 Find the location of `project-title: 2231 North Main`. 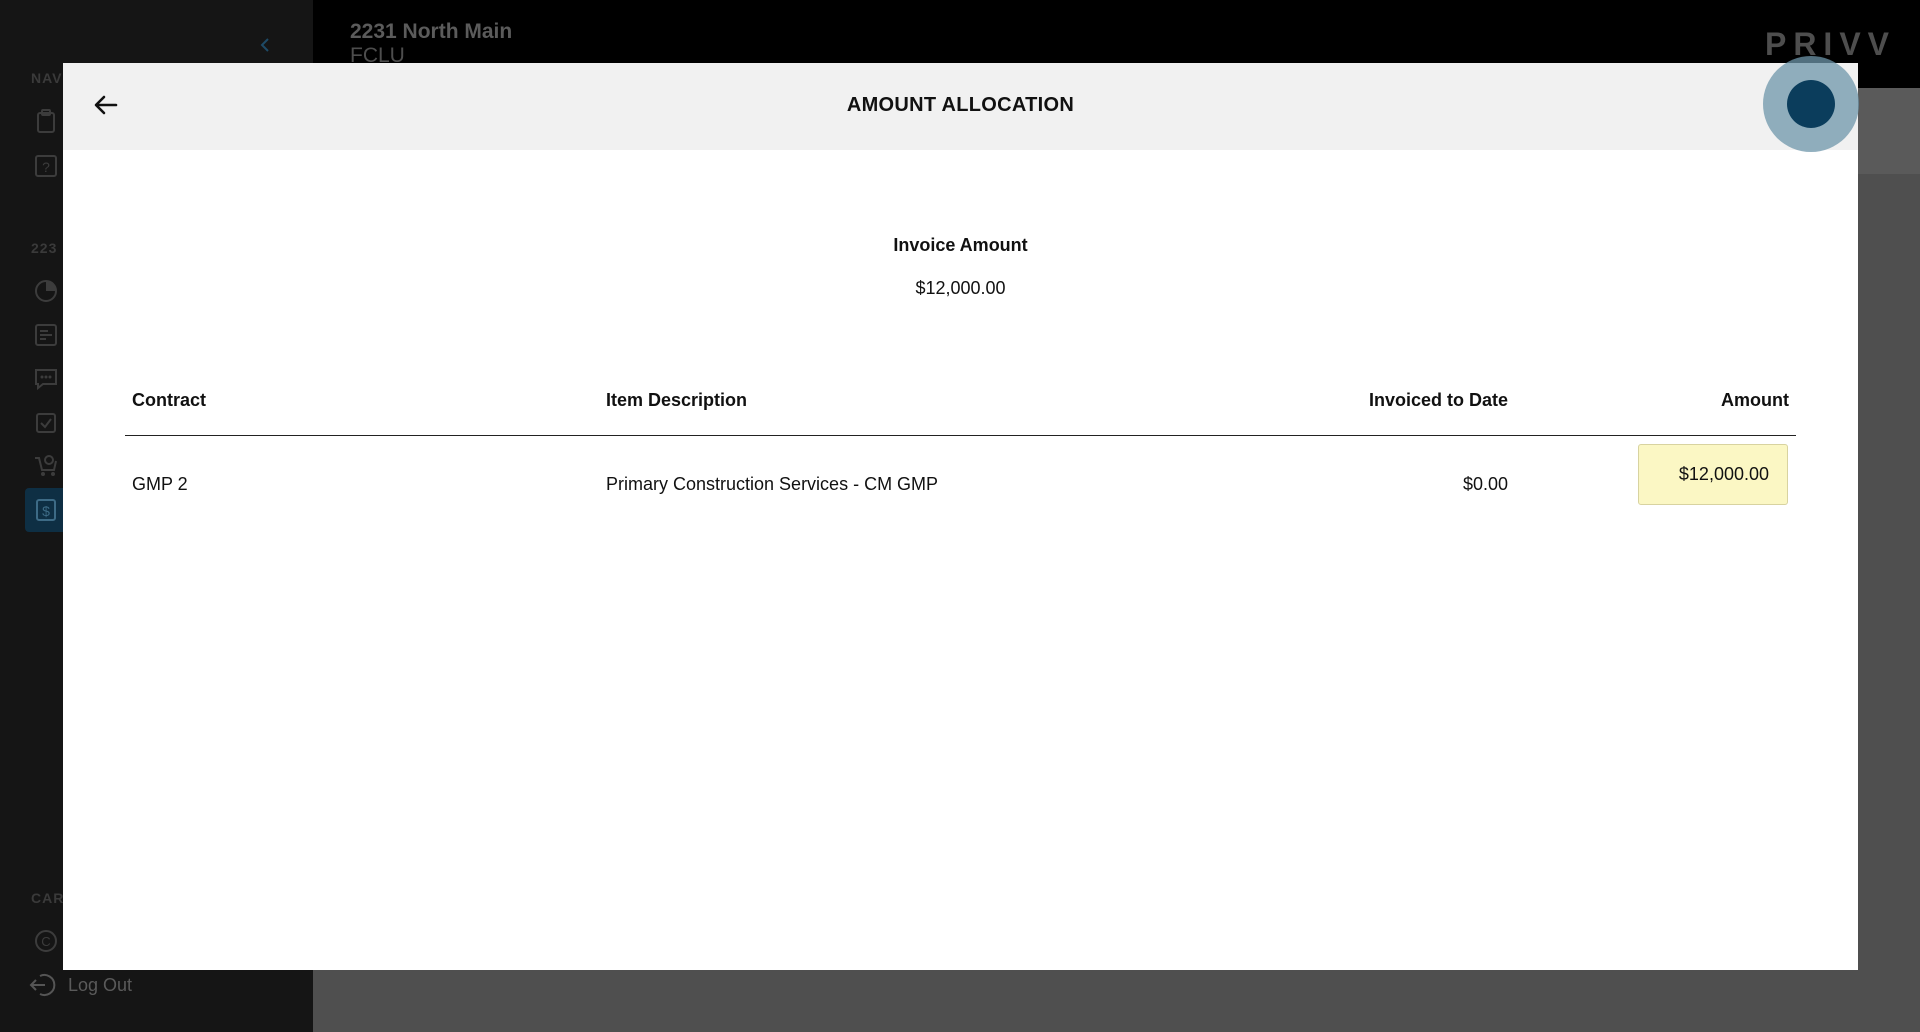

project-title: 2231 North Main is located at coordinates (431, 31).